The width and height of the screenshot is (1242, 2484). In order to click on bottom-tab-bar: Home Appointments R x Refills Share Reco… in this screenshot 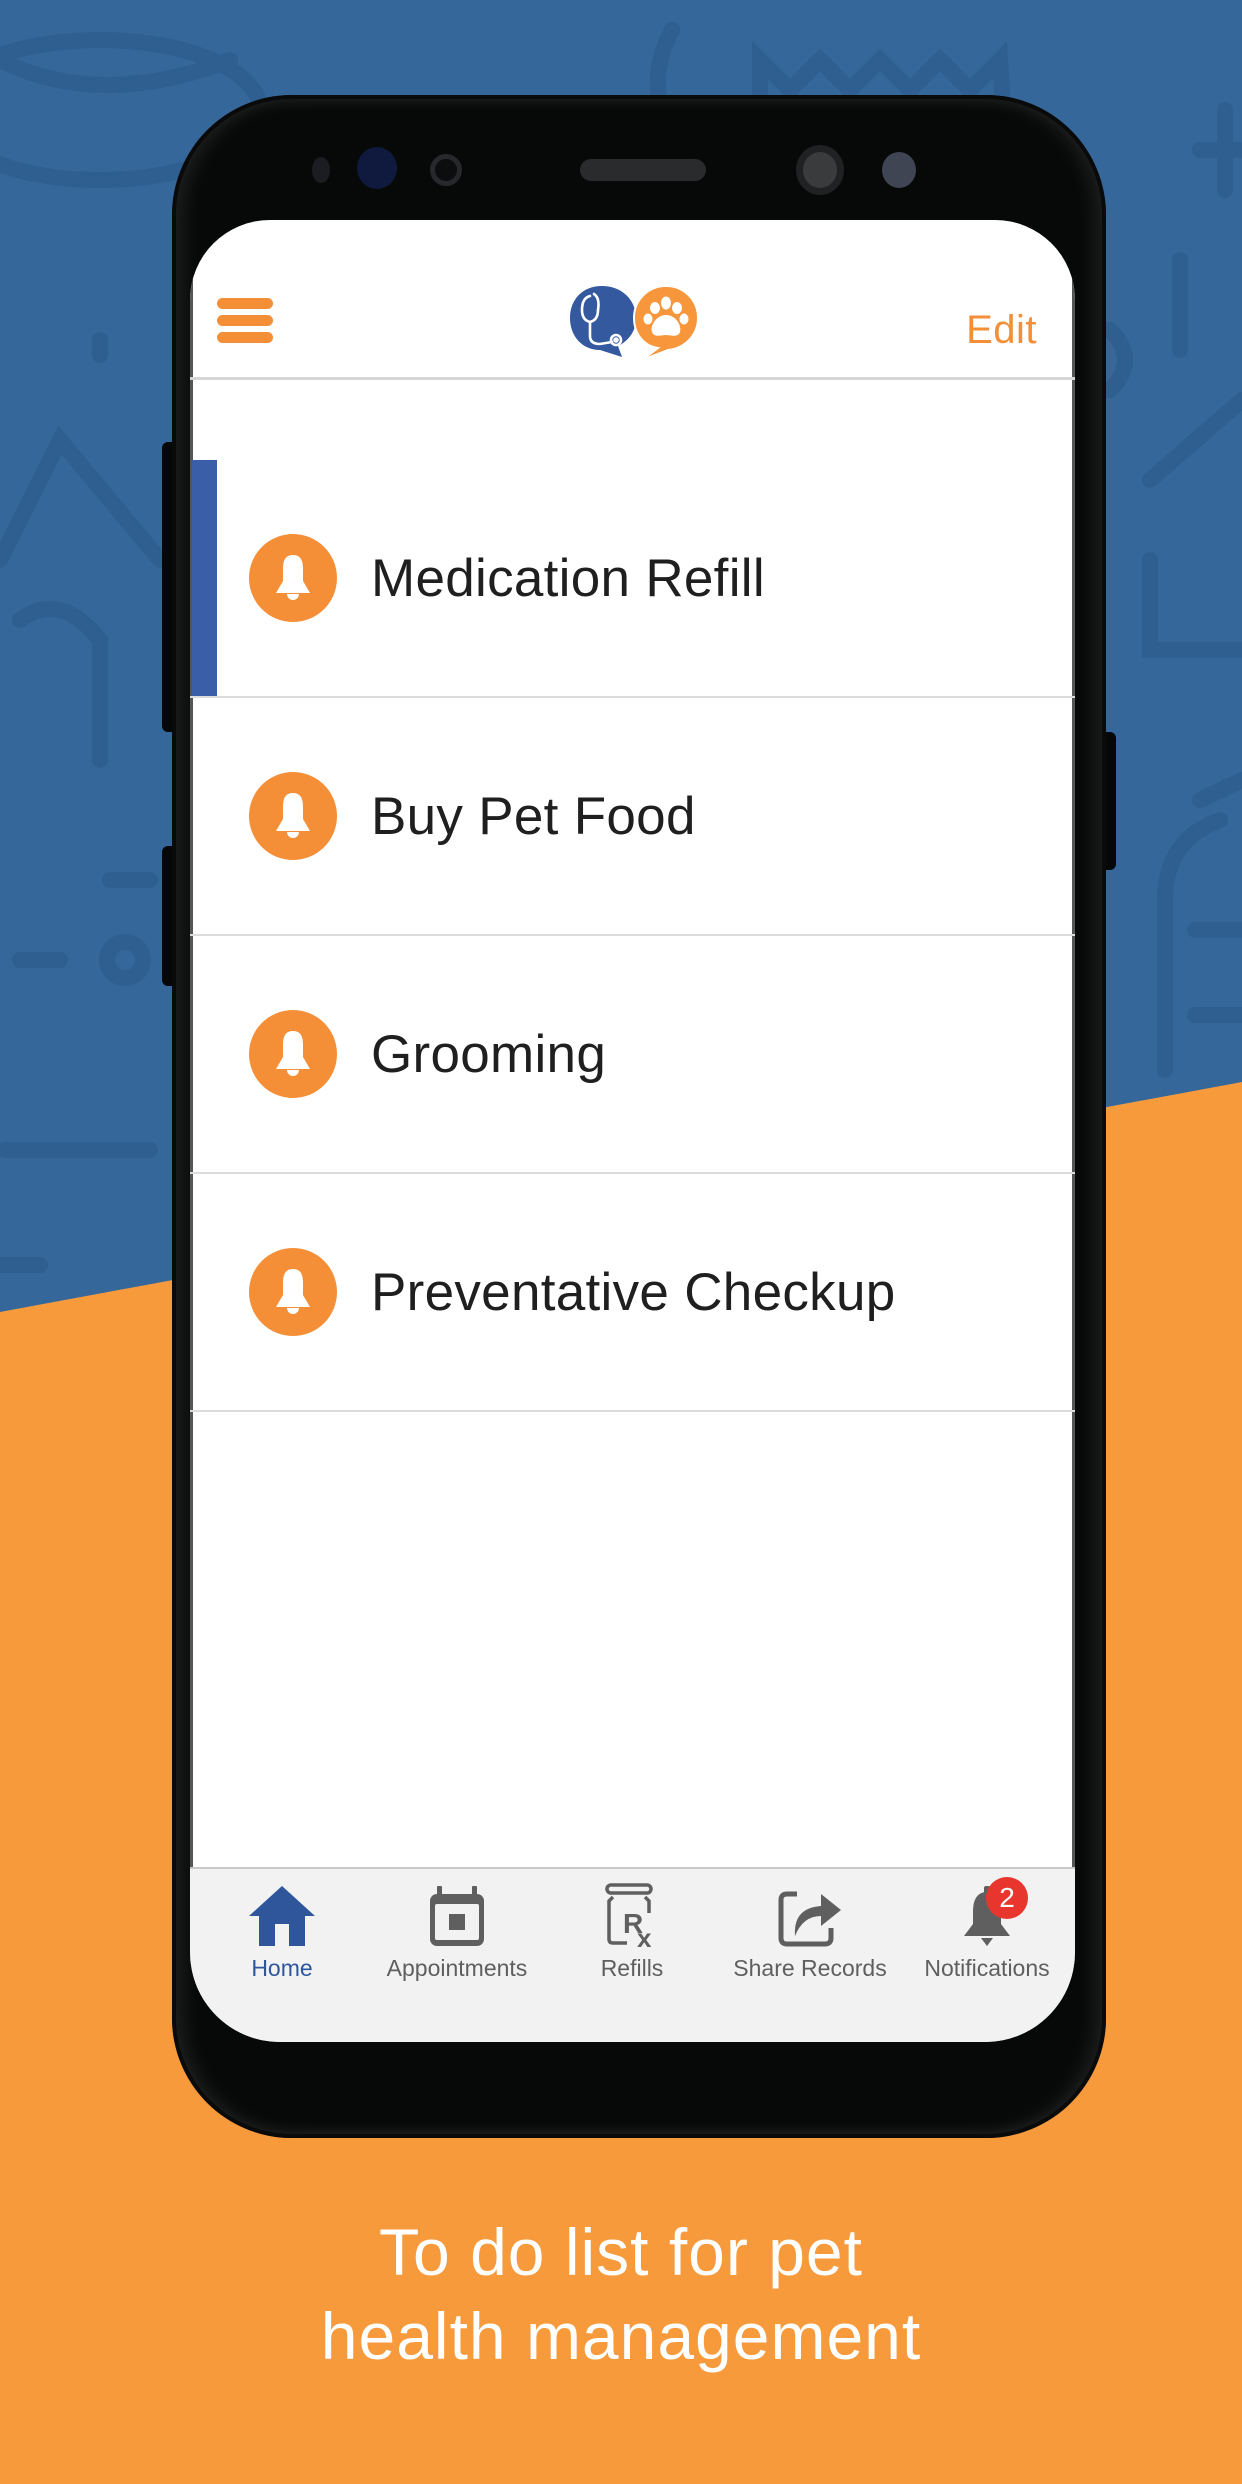, I will do `click(632, 1954)`.